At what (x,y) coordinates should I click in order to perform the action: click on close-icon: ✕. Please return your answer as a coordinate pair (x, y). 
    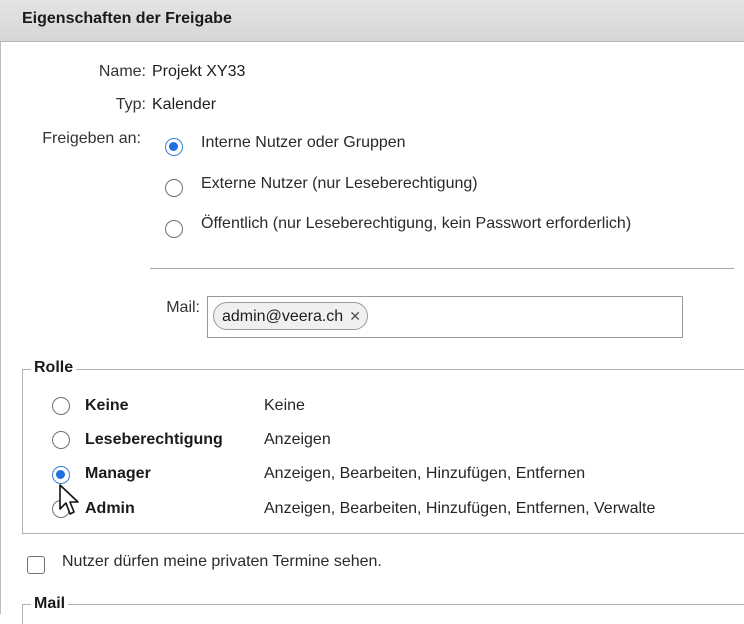
    Looking at the image, I should click on (355, 316).